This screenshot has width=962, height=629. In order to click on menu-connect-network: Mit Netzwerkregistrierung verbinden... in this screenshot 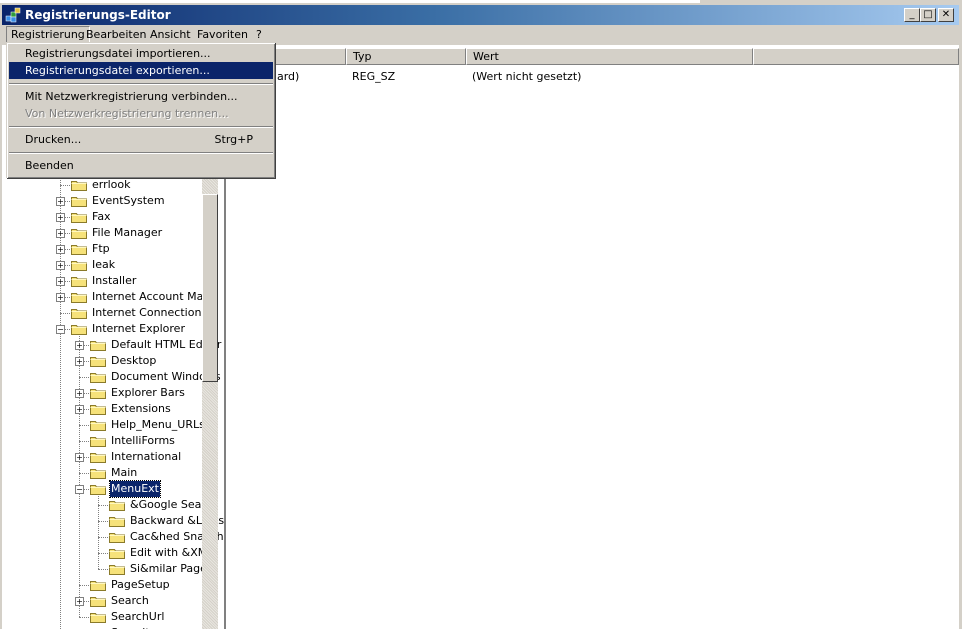, I will do `click(141, 96)`.